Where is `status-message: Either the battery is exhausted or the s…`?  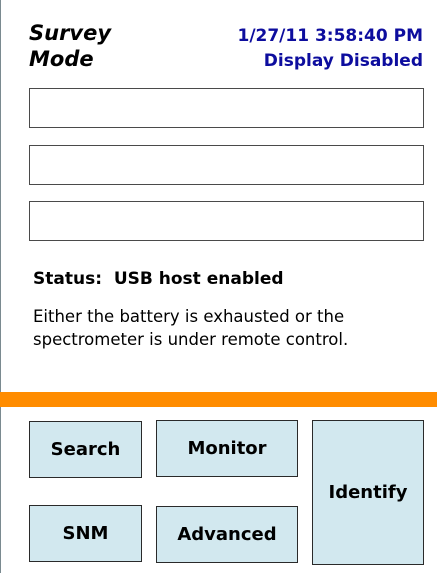
status-message: Either the battery is exhausted or the s… is located at coordinates (191, 328).